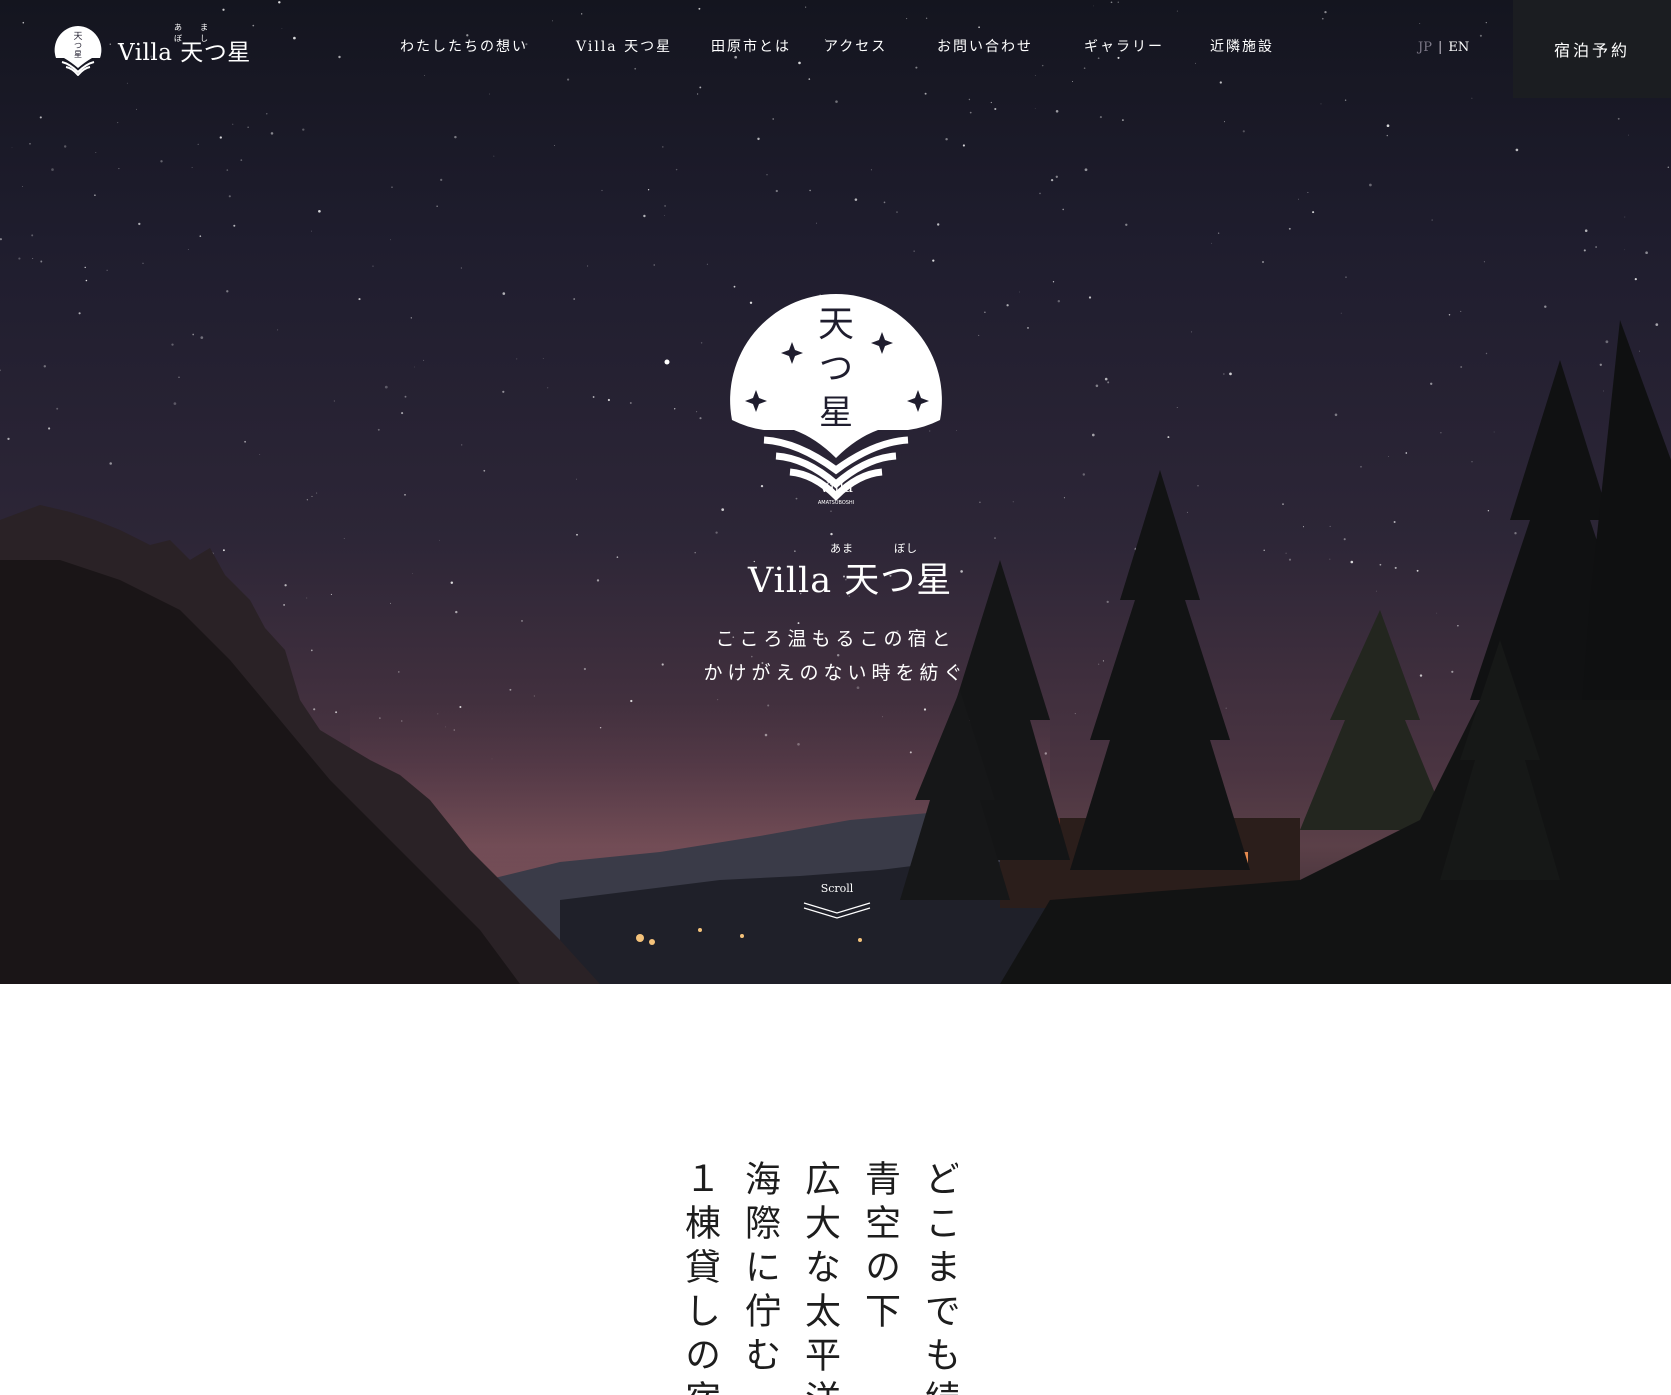 Image resolution: width=1671 pixels, height=1395 pixels. Describe the element at coordinates (700, 1277) in the screenshot. I see `intro-line-5: １棟貸しの宿` at that location.